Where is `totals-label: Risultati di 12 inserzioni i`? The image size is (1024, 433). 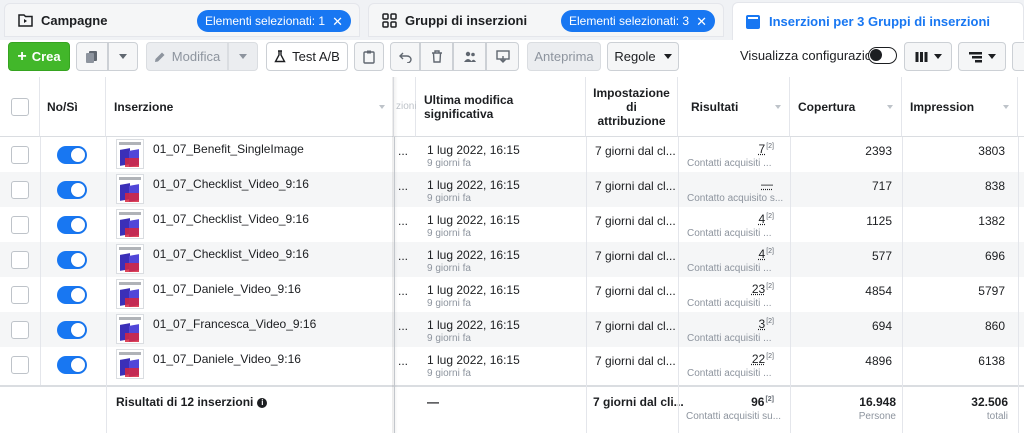 totals-label: Risultati di 12 inserzioni i is located at coordinates (191, 402).